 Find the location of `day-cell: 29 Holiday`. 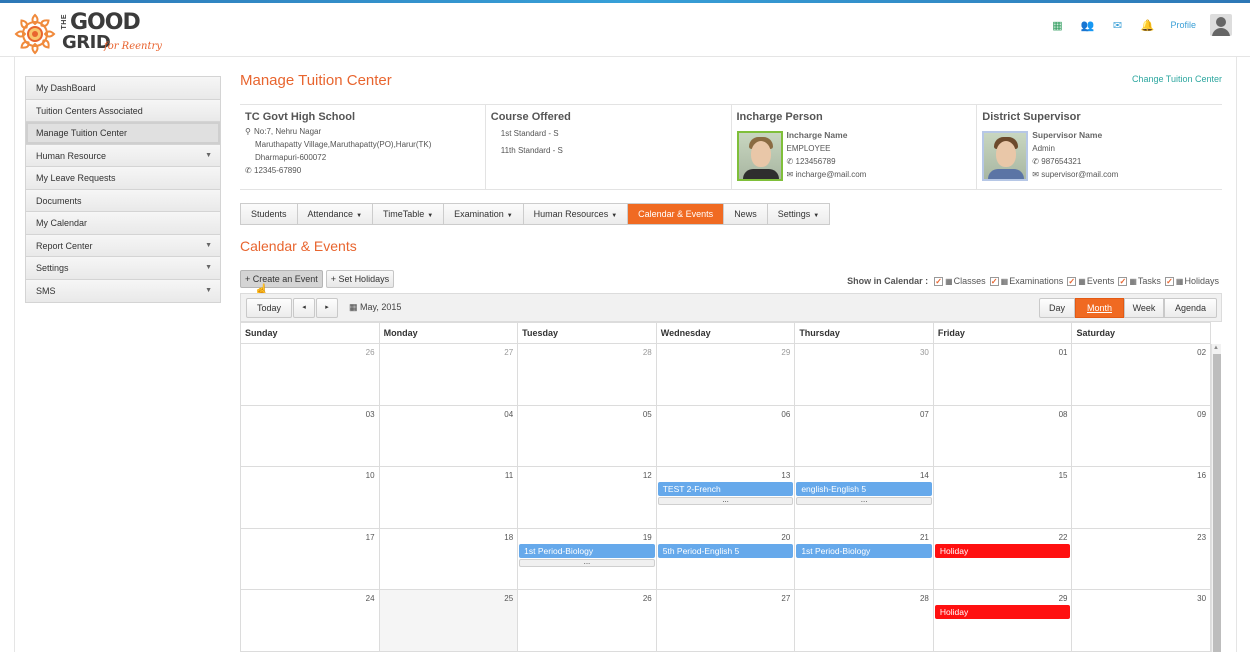

day-cell: 29 Holiday is located at coordinates (1003, 620).